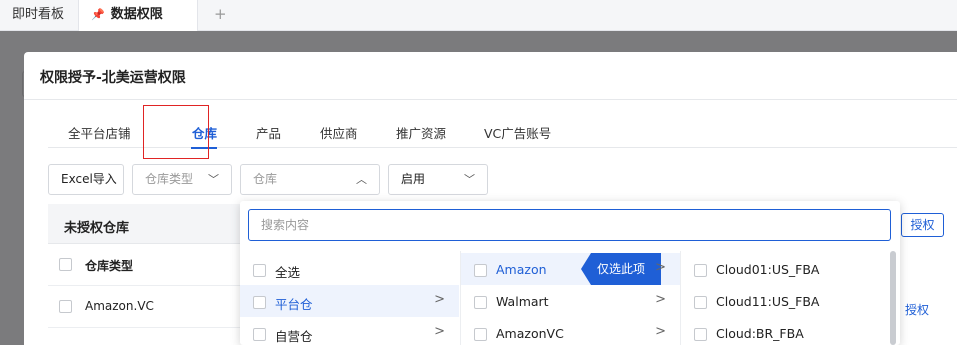 Image resolution: width=957 pixels, height=345 pixels. What do you see at coordinates (517, 132) in the screenshot?
I see `subtab-vc-ad-account: VC广告账号` at bounding box center [517, 132].